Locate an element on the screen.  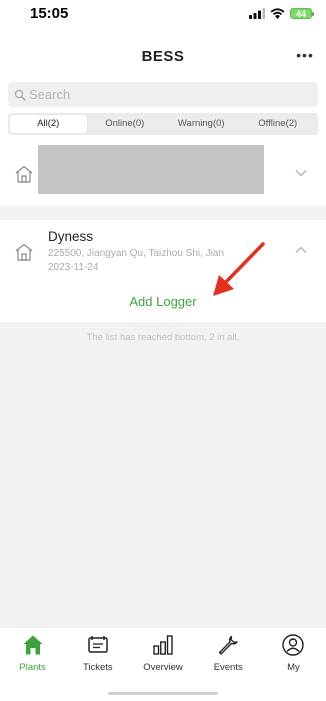
plant-address: 225500, Jiangyan Qu, Taizhou Shi, Jian is located at coordinates (136, 253).